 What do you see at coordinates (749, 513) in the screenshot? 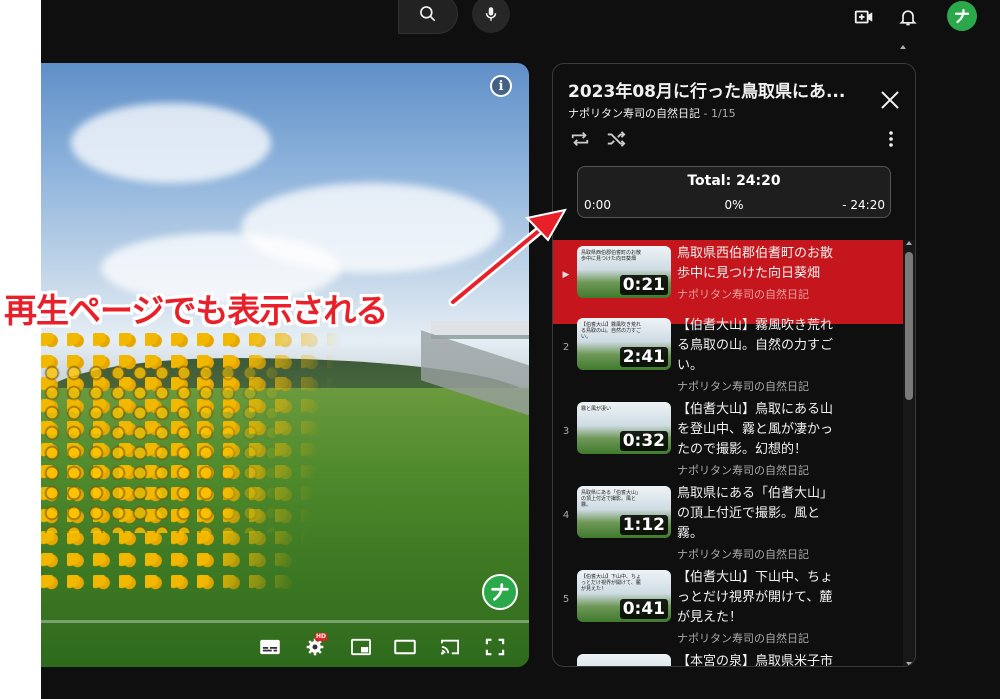
I see `video-title-line: の頂上付近で撮影。風と` at bounding box center [749, 513].